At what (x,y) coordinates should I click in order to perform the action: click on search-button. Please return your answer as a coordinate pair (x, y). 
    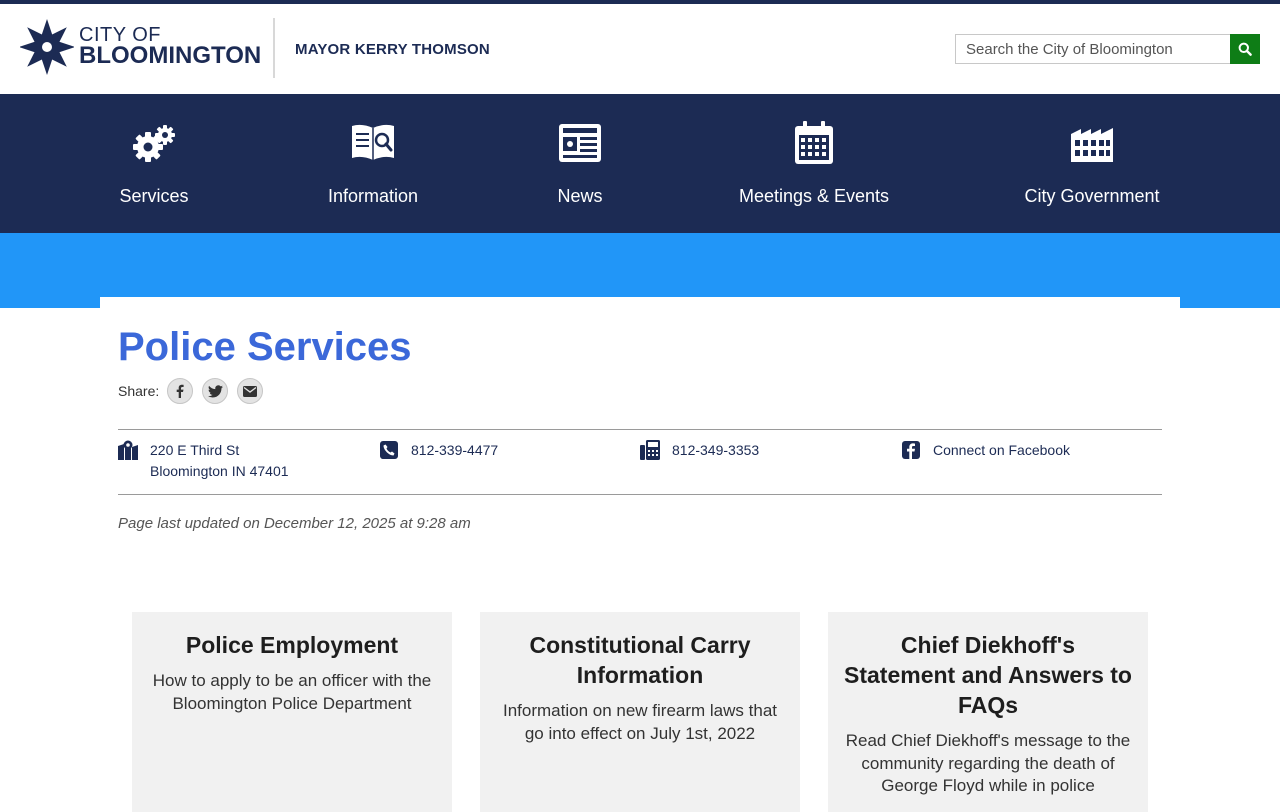
    Looking at the image, I should click on (1245, 49).